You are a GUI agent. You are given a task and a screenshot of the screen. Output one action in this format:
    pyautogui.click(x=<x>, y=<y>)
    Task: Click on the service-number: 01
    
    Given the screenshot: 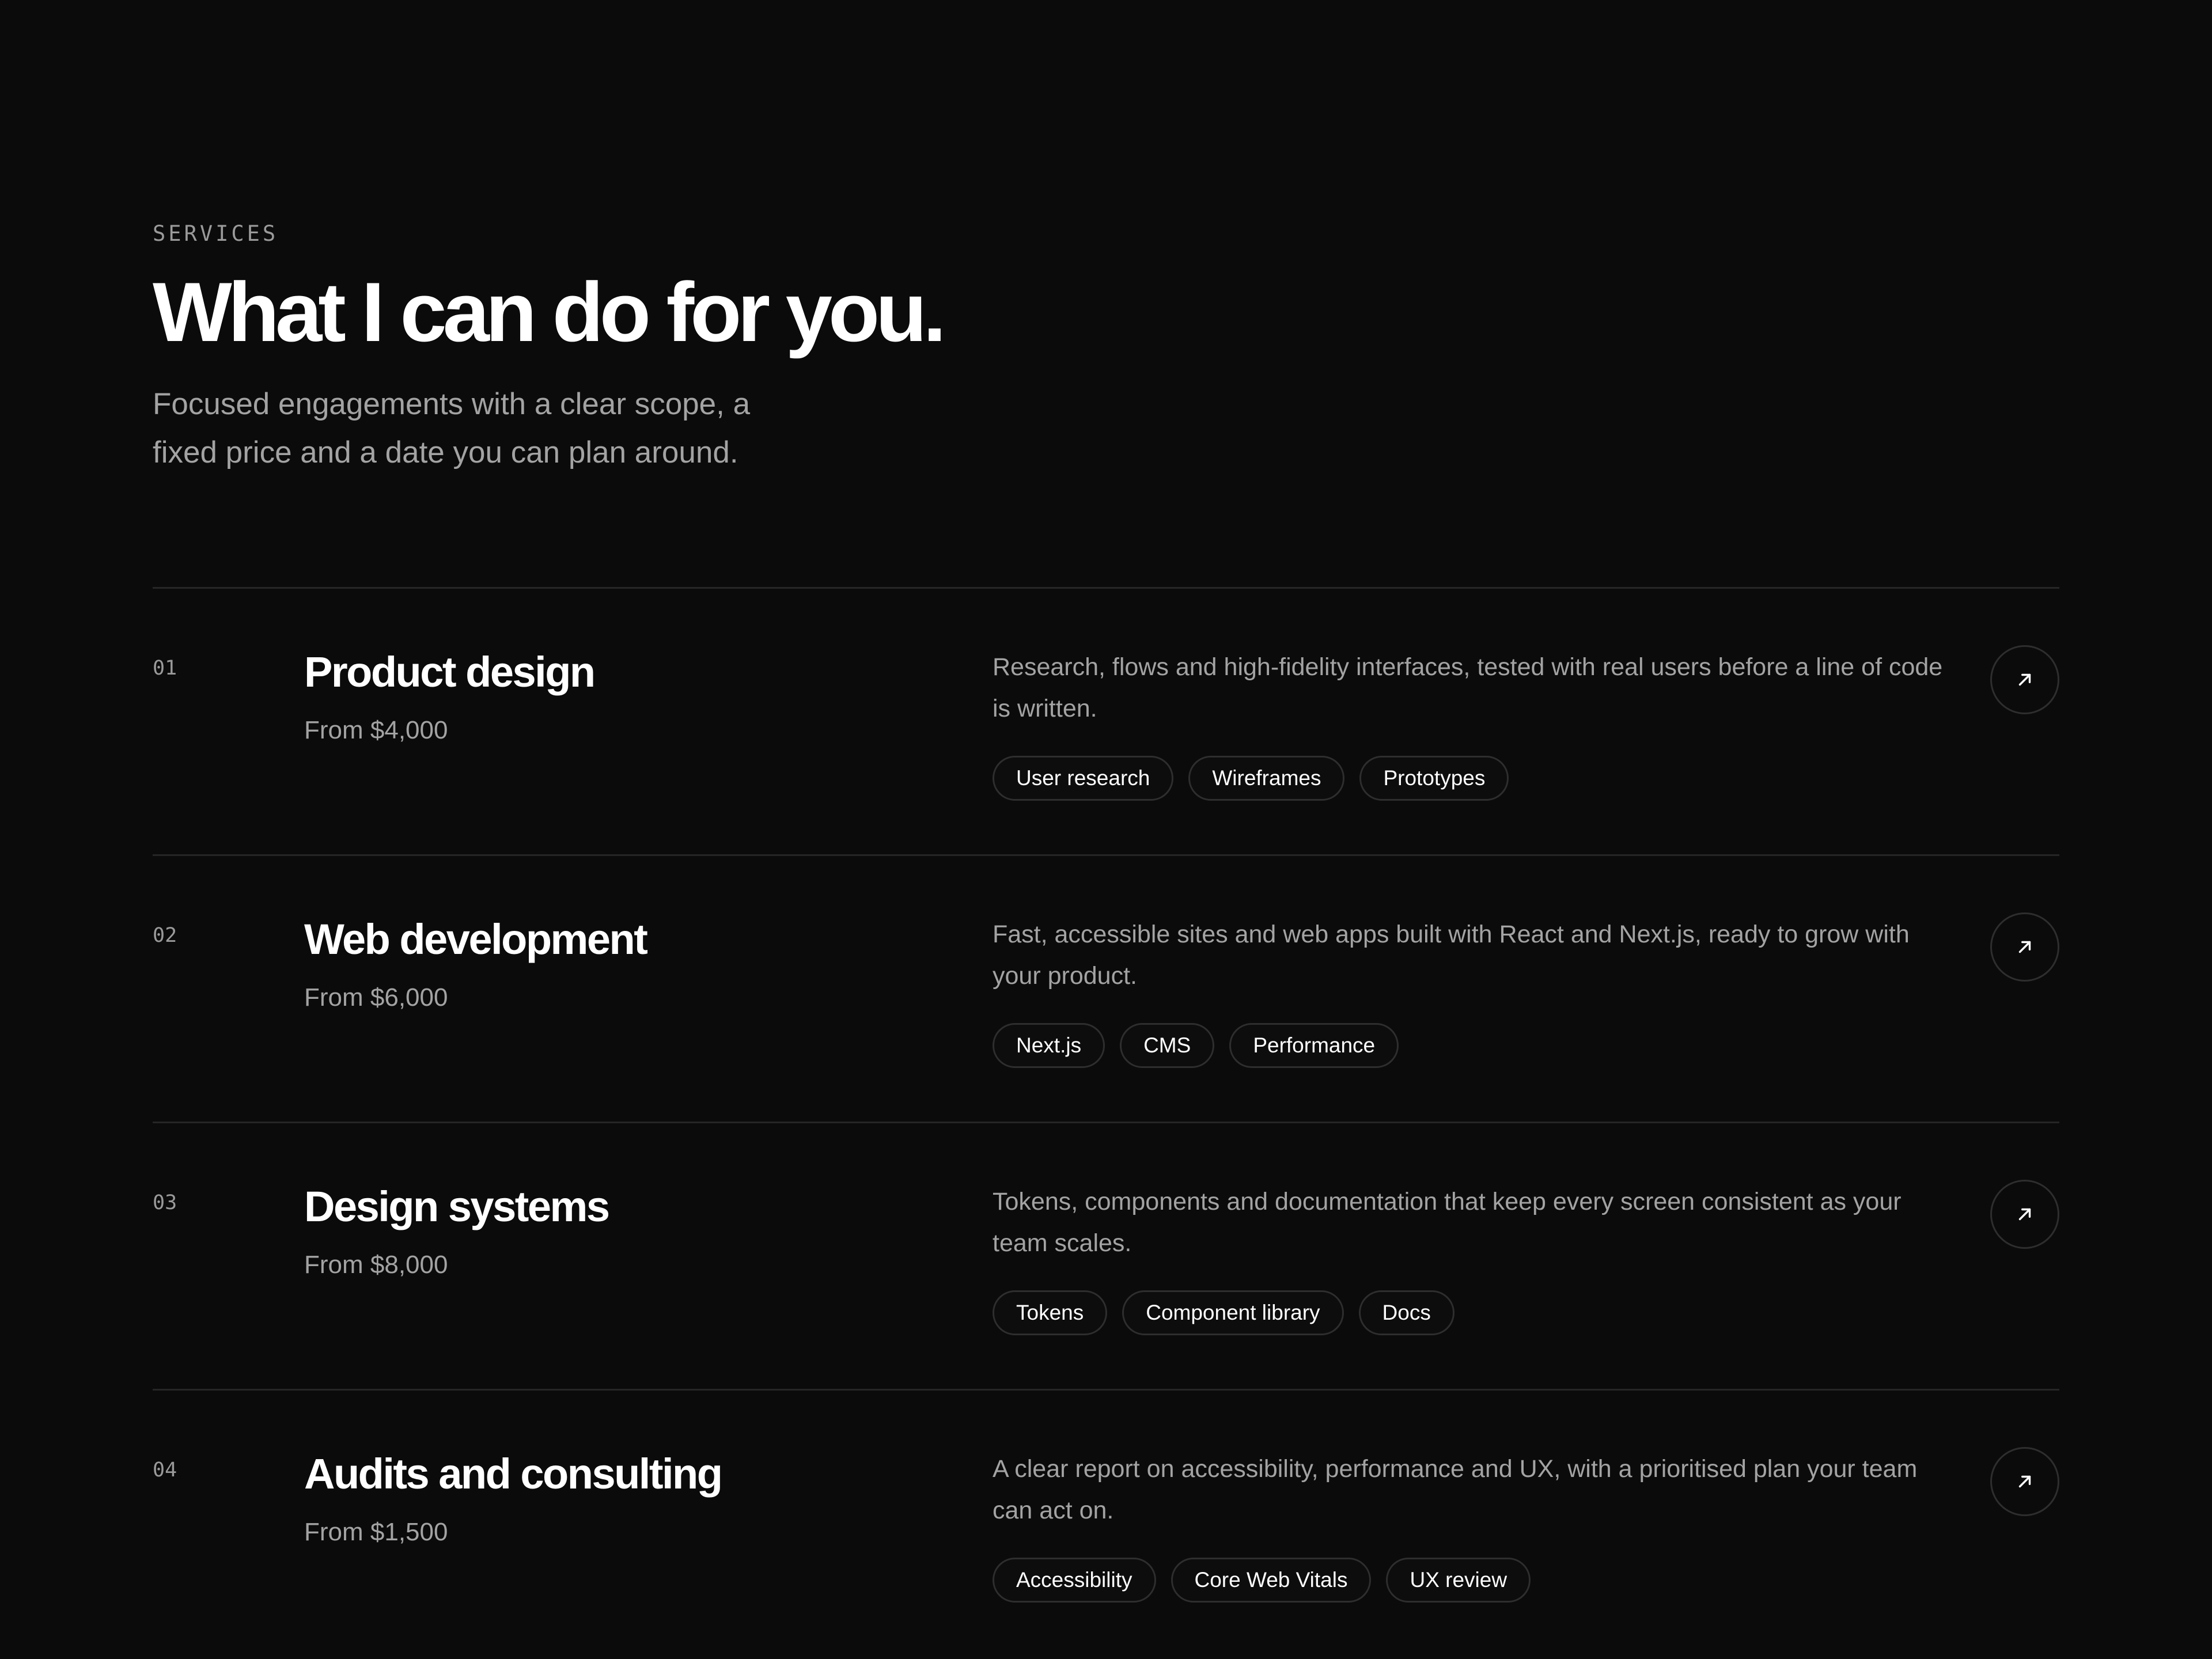 What is the action you would take?
    pyautogui.click(x=165, y=668)
    